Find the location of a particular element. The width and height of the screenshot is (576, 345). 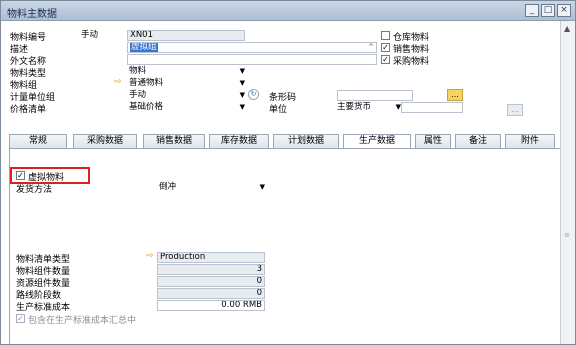

scroll-grip-icon: ≡ is located at coordinates (567, 235).